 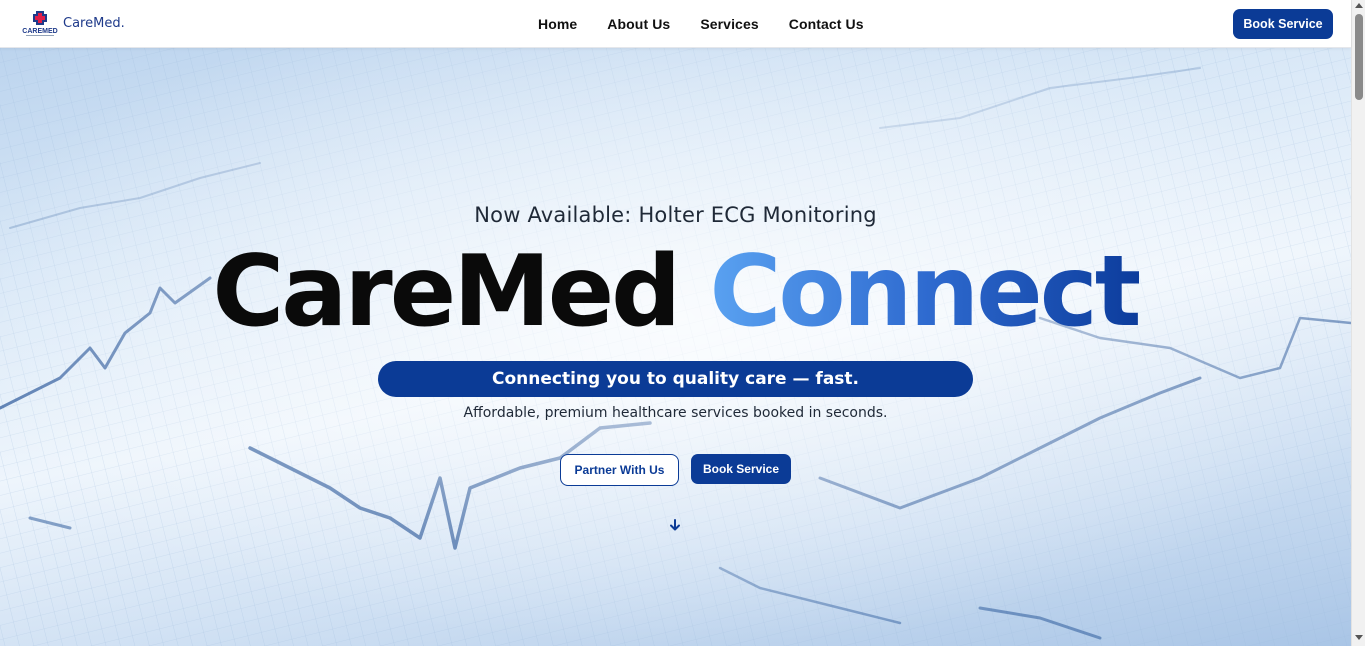 I want to click on nav-home: Home, so click(x=557, y=24).